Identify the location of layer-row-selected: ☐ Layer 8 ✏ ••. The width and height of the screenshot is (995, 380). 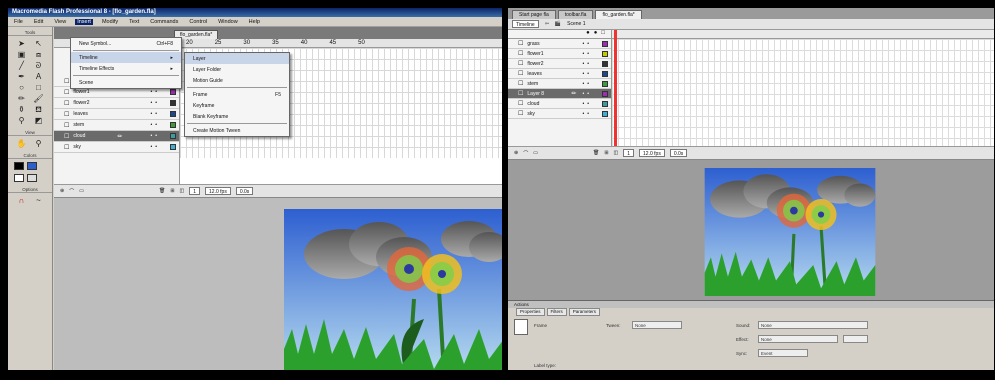
(559, 94).